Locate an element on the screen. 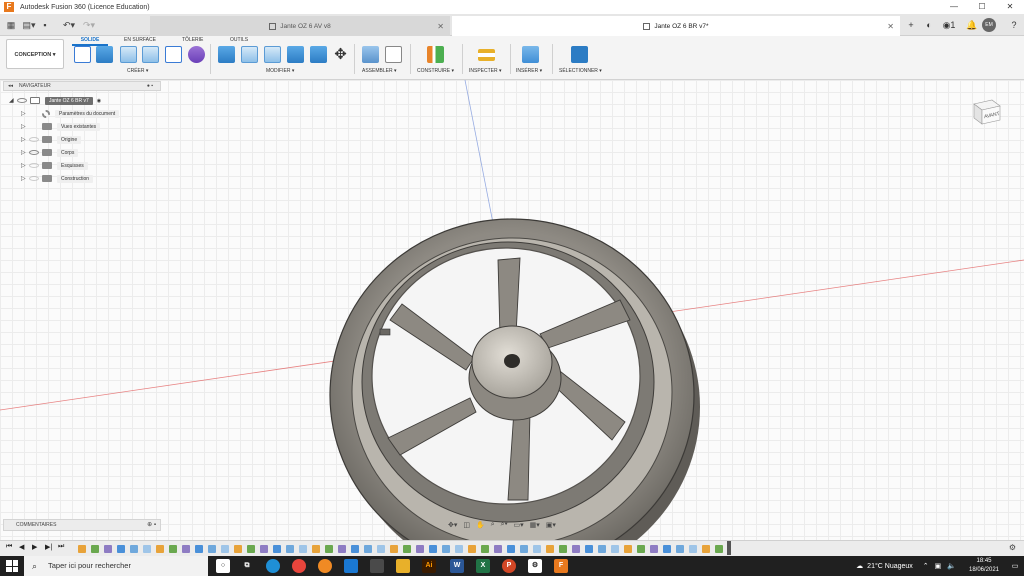 The height and width of the screenshot is (576, 1024). weather-text: 21°C Nuageux is located at coordinates (890, 566).